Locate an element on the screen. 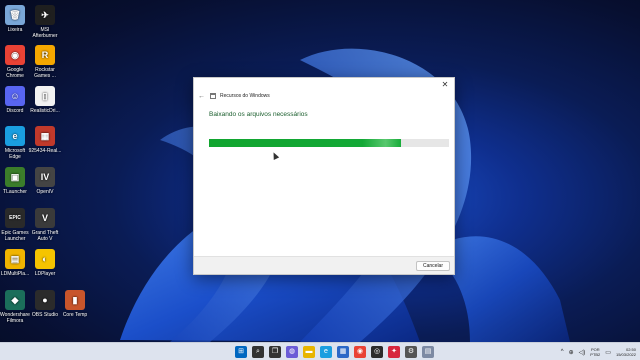  app-icon: ◉ is located at coordinates (15, 55).